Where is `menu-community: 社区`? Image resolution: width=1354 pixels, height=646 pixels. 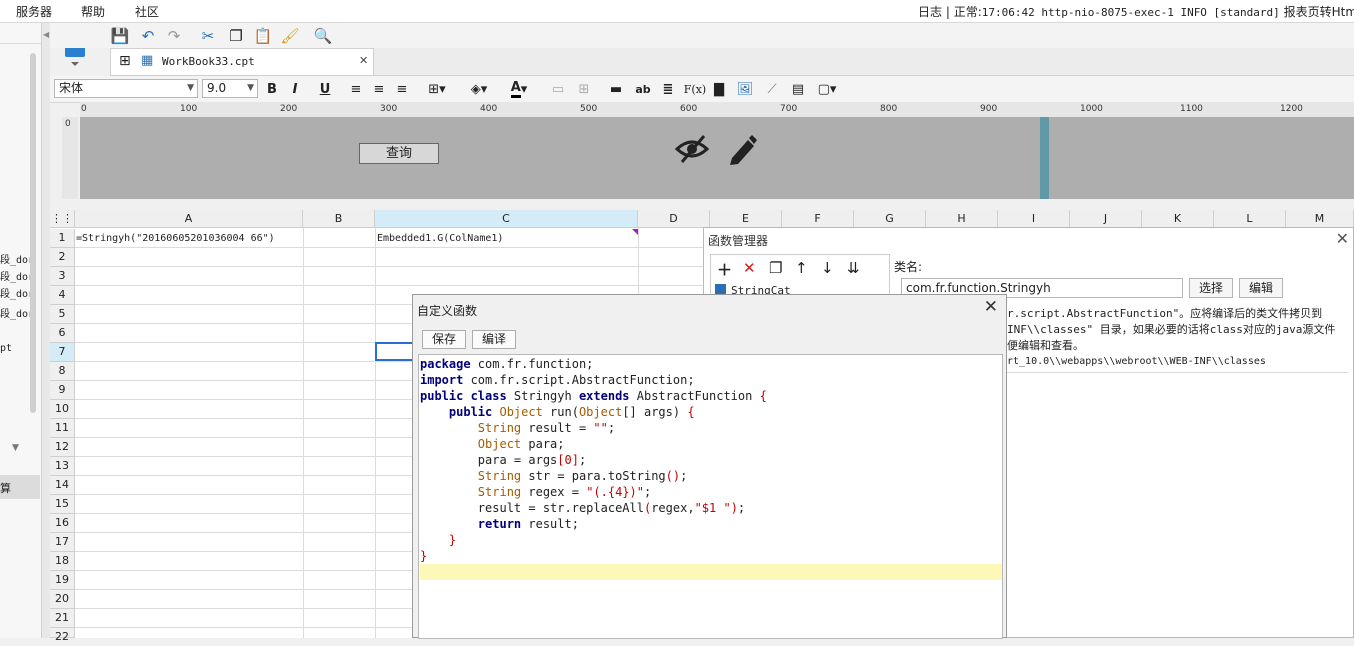
menu-community: 社区 is located at coordinates (147, 11).